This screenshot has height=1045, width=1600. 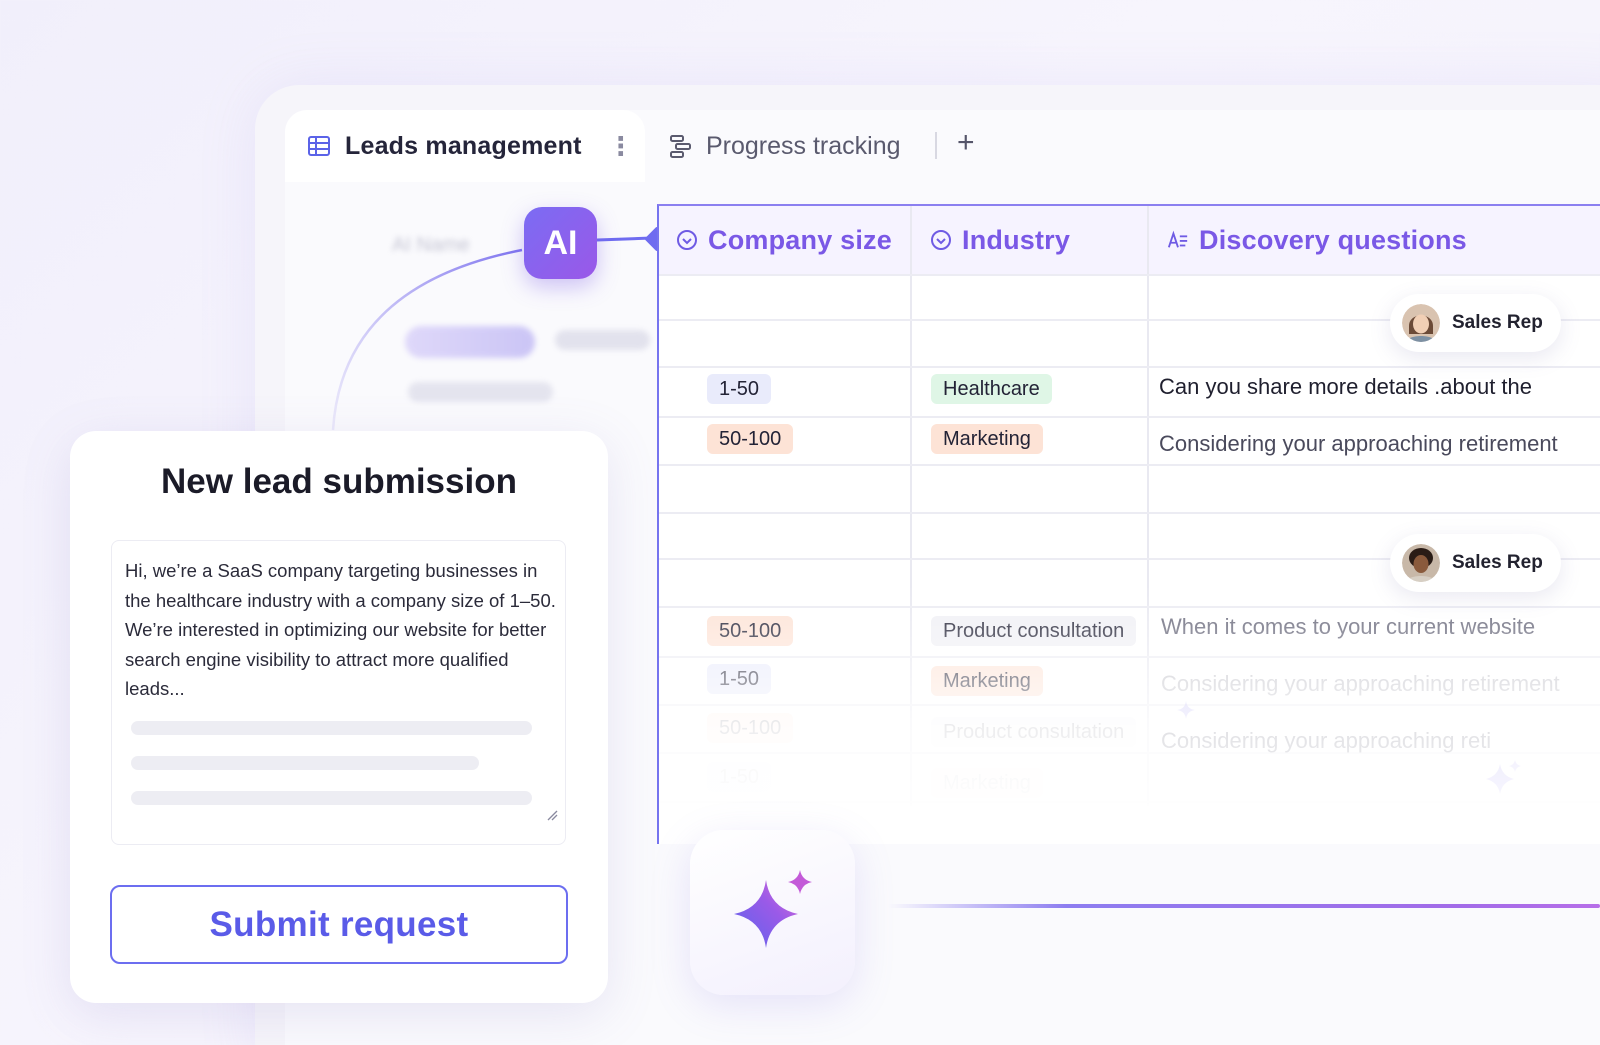 What do you see at coordinates (772, 908) in the screenshot?
I see `ai-sparkle-icon` at bounding box center [772, 908].